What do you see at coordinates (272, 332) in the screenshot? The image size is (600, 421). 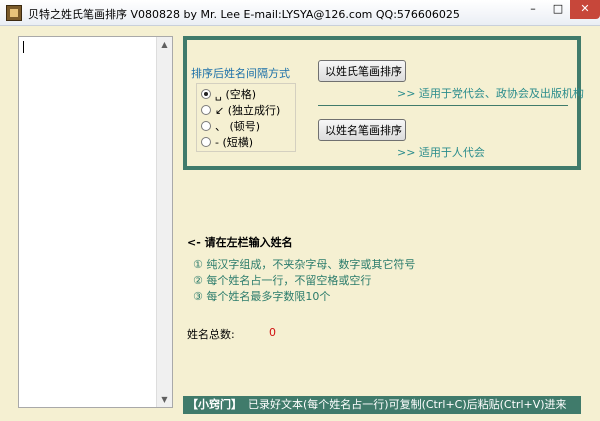 I see `name-count-value: 0` at bounding box center [272, 332].